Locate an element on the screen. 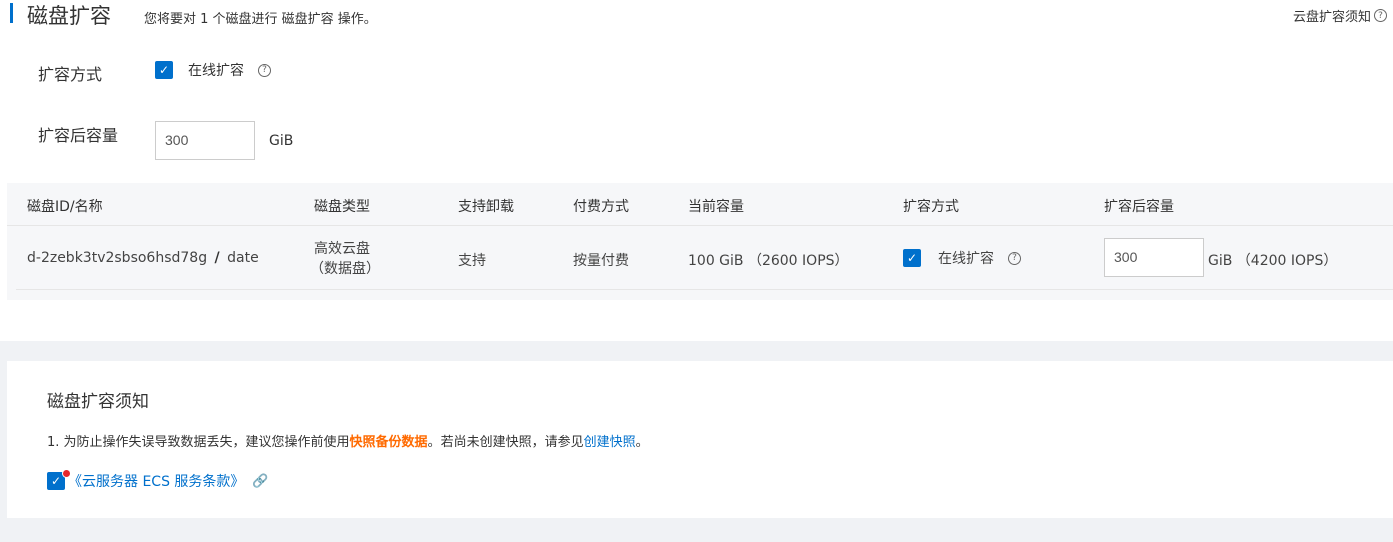 The height and width of the screenshot is (542, 1393). row-online-resize-label: 在线扩容 is located at coordinates (966, 259).